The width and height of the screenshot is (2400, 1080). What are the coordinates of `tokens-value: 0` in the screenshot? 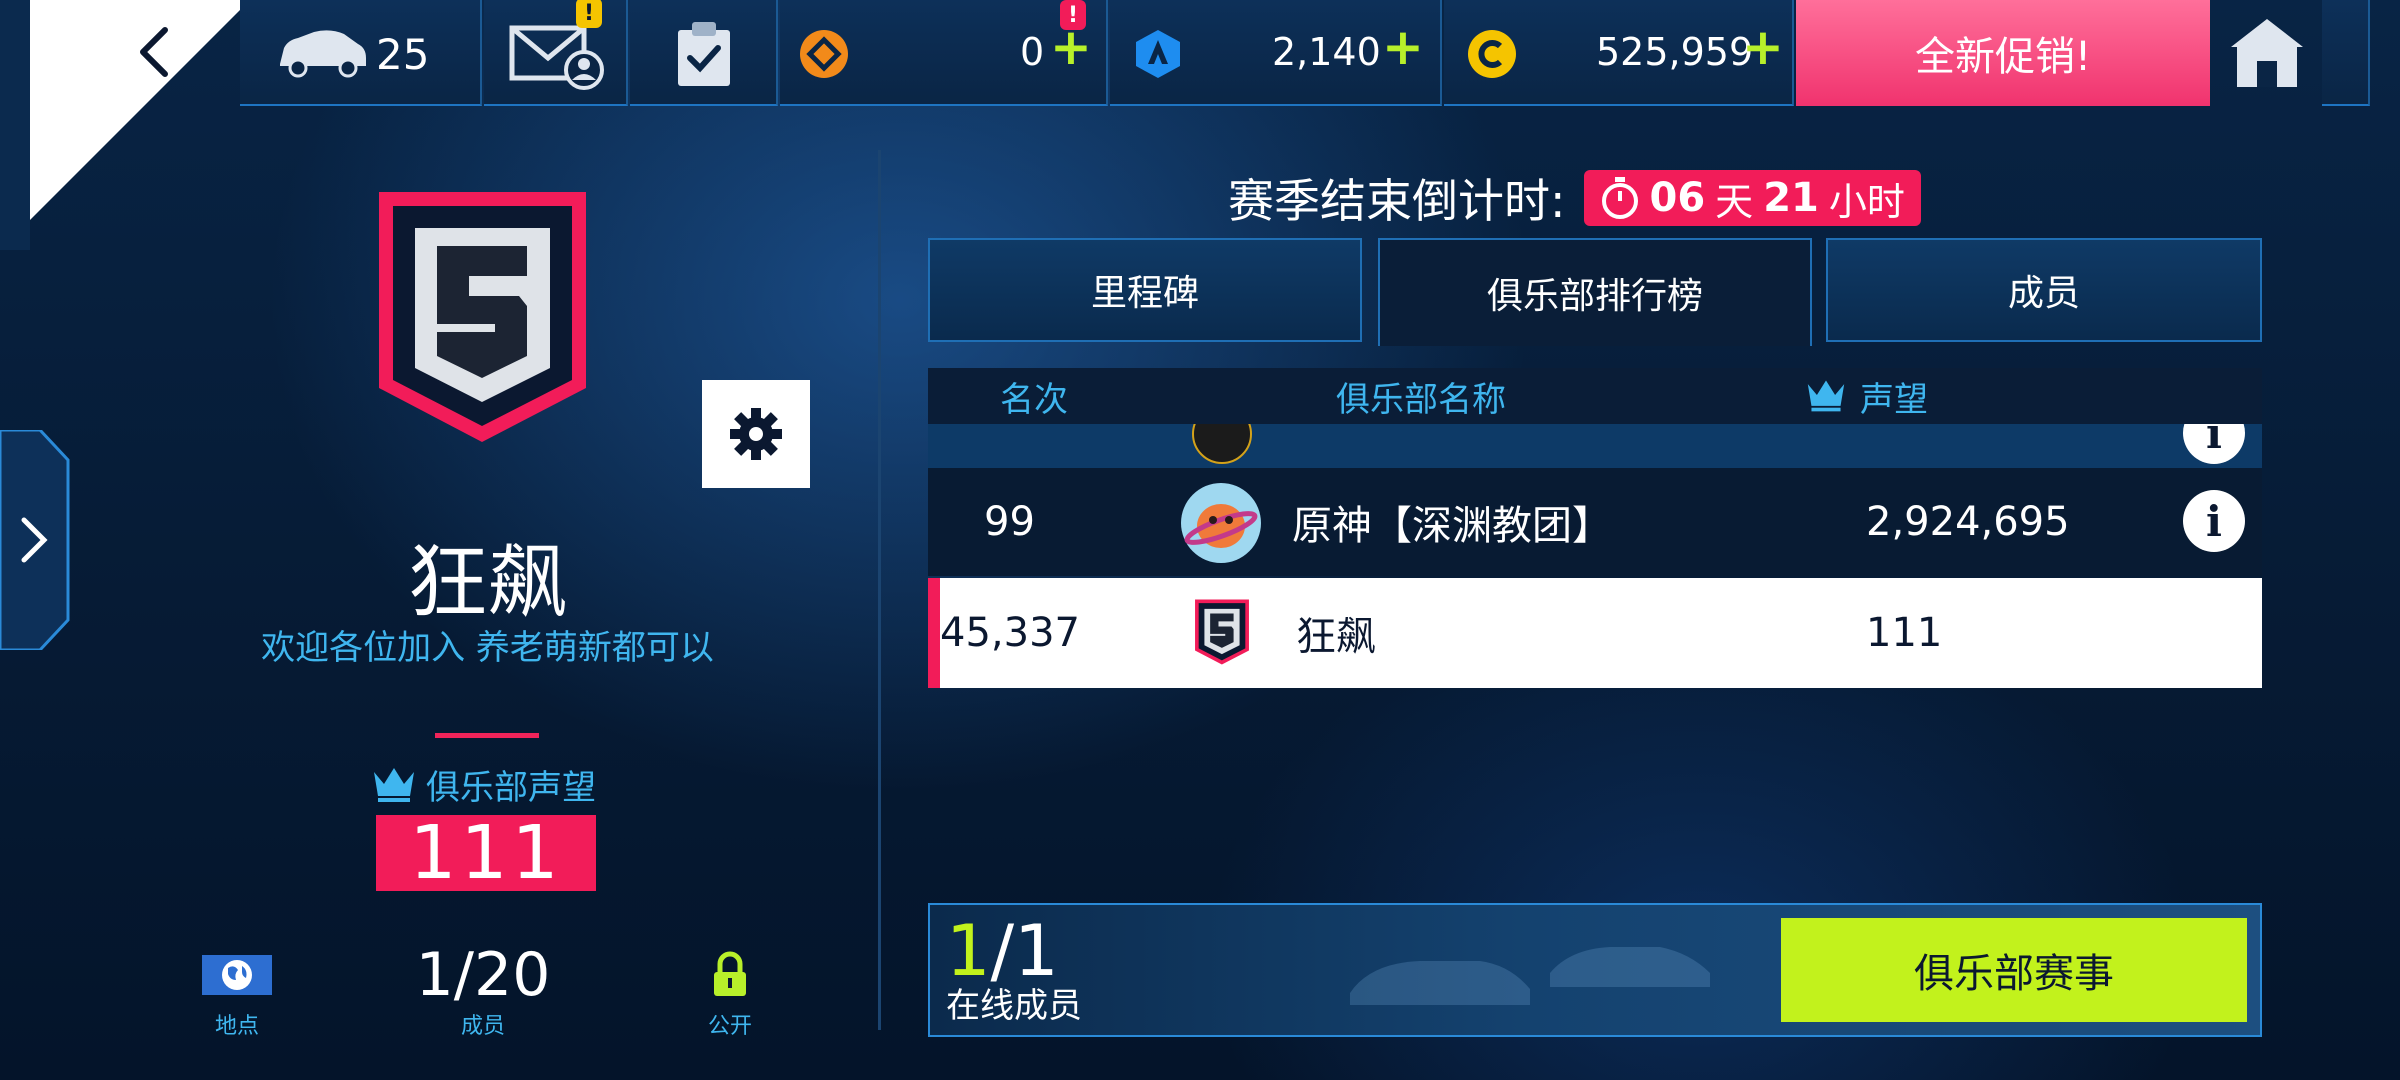 It's located at (1032, 52).